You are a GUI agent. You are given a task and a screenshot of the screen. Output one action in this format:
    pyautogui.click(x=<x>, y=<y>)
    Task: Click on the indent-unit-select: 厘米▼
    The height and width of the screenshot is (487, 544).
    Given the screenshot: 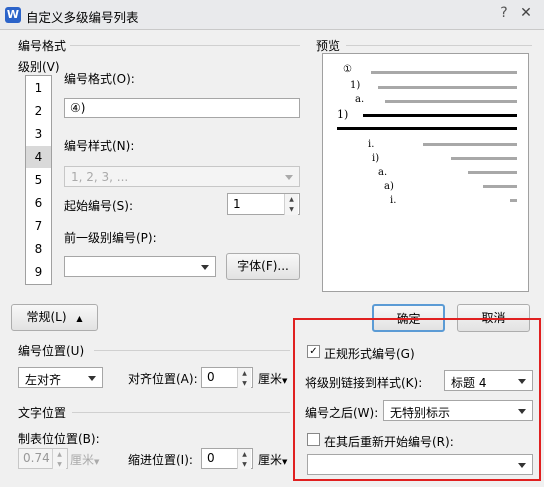 What is the action you would take?
    pyautogui.click(x=272, y=459)
    